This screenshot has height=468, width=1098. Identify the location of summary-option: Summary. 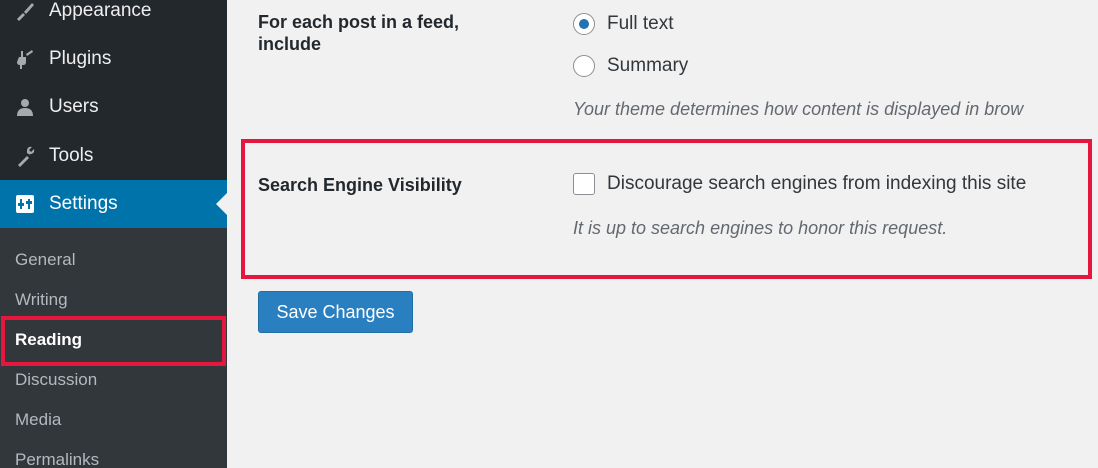
(630, 66).